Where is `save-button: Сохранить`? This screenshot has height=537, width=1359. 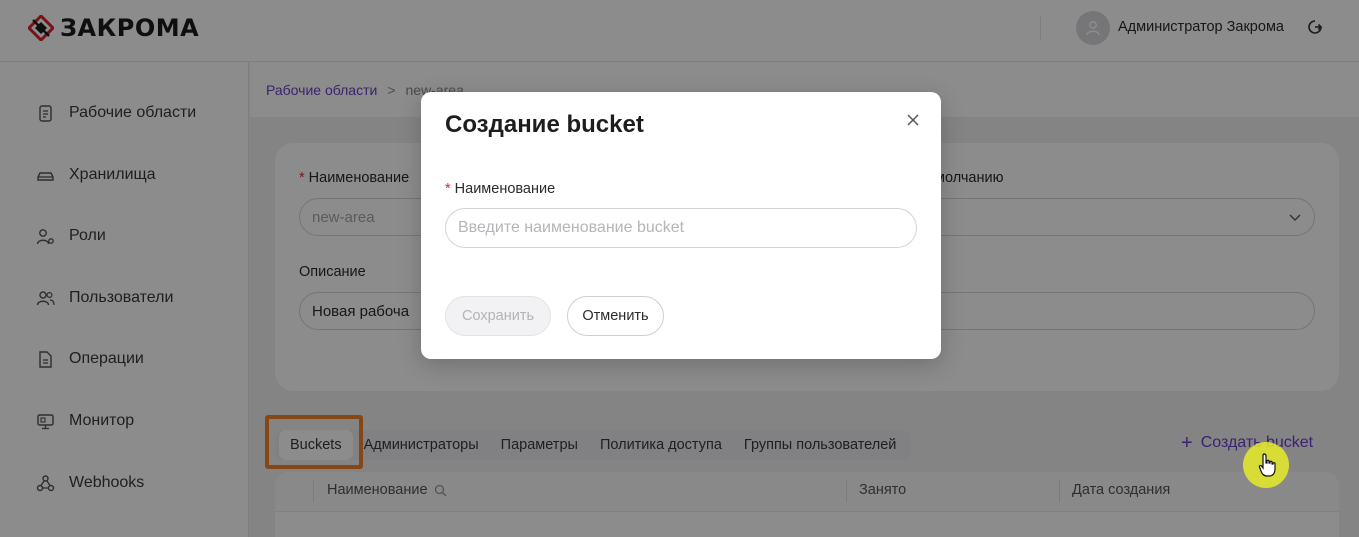 save-button: Сохранить is located at coordinates (498, 316).